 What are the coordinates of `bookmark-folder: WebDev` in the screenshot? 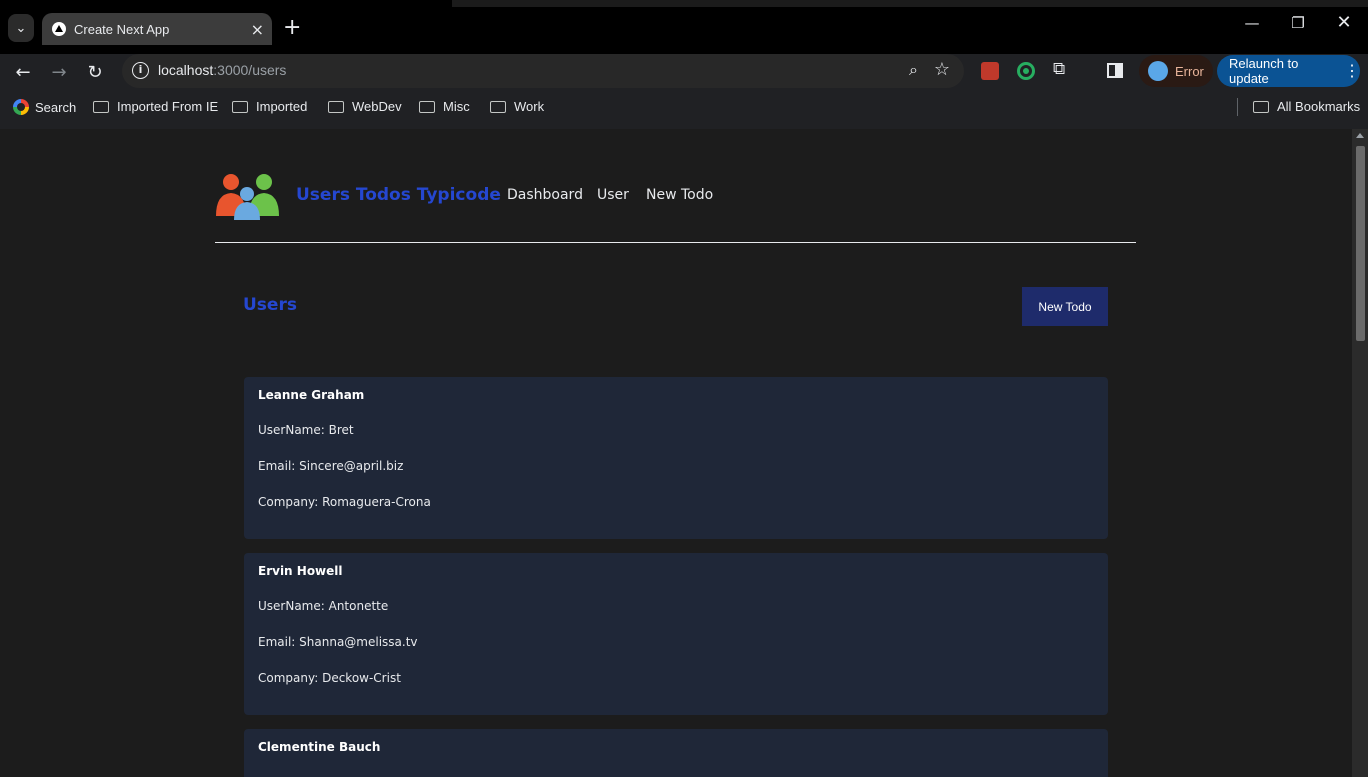 It's located at (365, 106).